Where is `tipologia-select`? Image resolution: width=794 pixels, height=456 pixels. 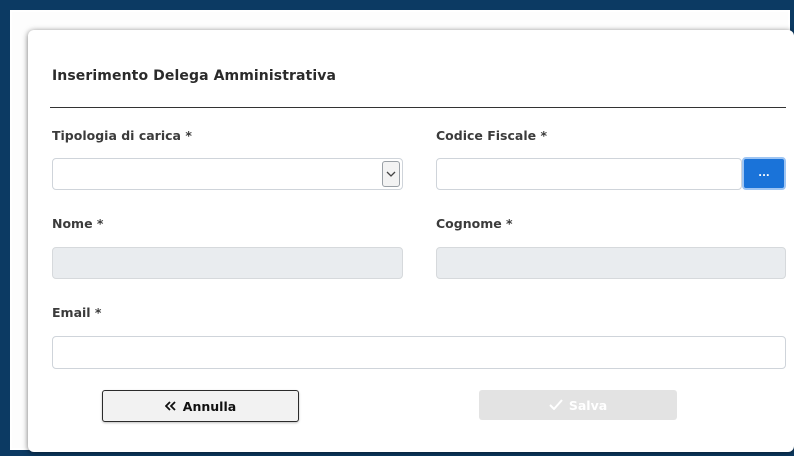 tipologia-select is located at coordinates (227, 174).